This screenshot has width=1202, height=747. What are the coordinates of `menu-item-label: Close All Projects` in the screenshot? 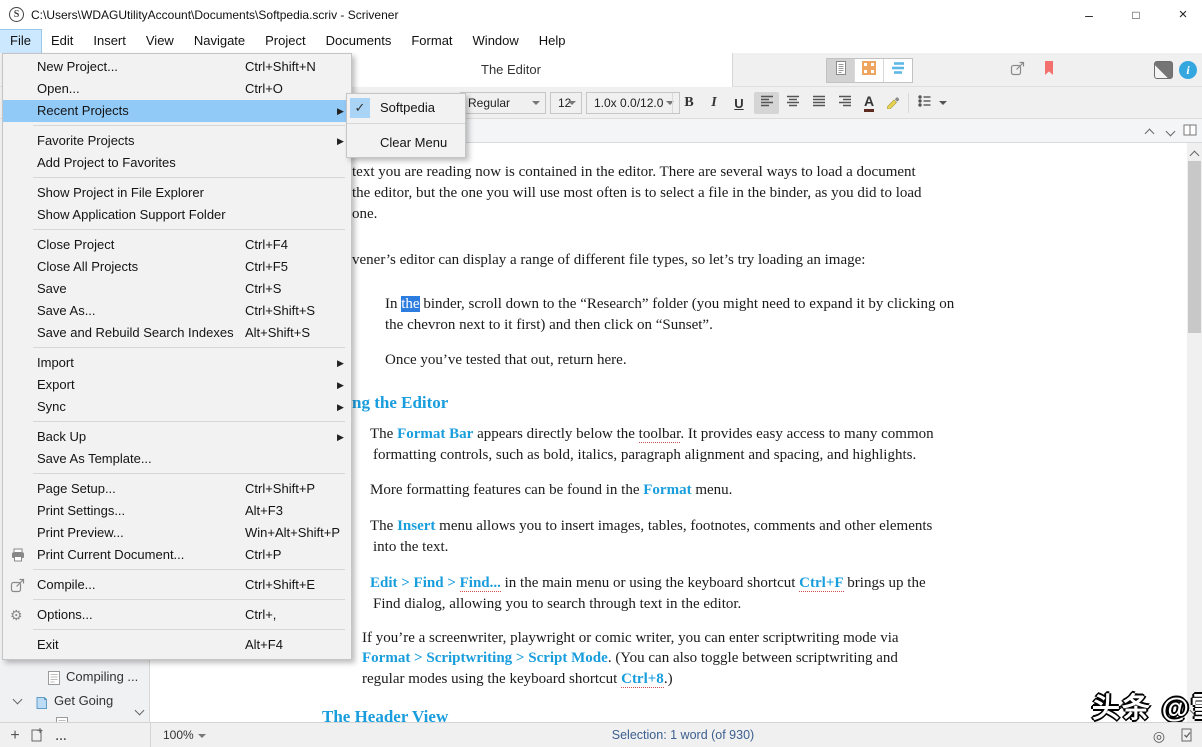 It's located at (88, 266).